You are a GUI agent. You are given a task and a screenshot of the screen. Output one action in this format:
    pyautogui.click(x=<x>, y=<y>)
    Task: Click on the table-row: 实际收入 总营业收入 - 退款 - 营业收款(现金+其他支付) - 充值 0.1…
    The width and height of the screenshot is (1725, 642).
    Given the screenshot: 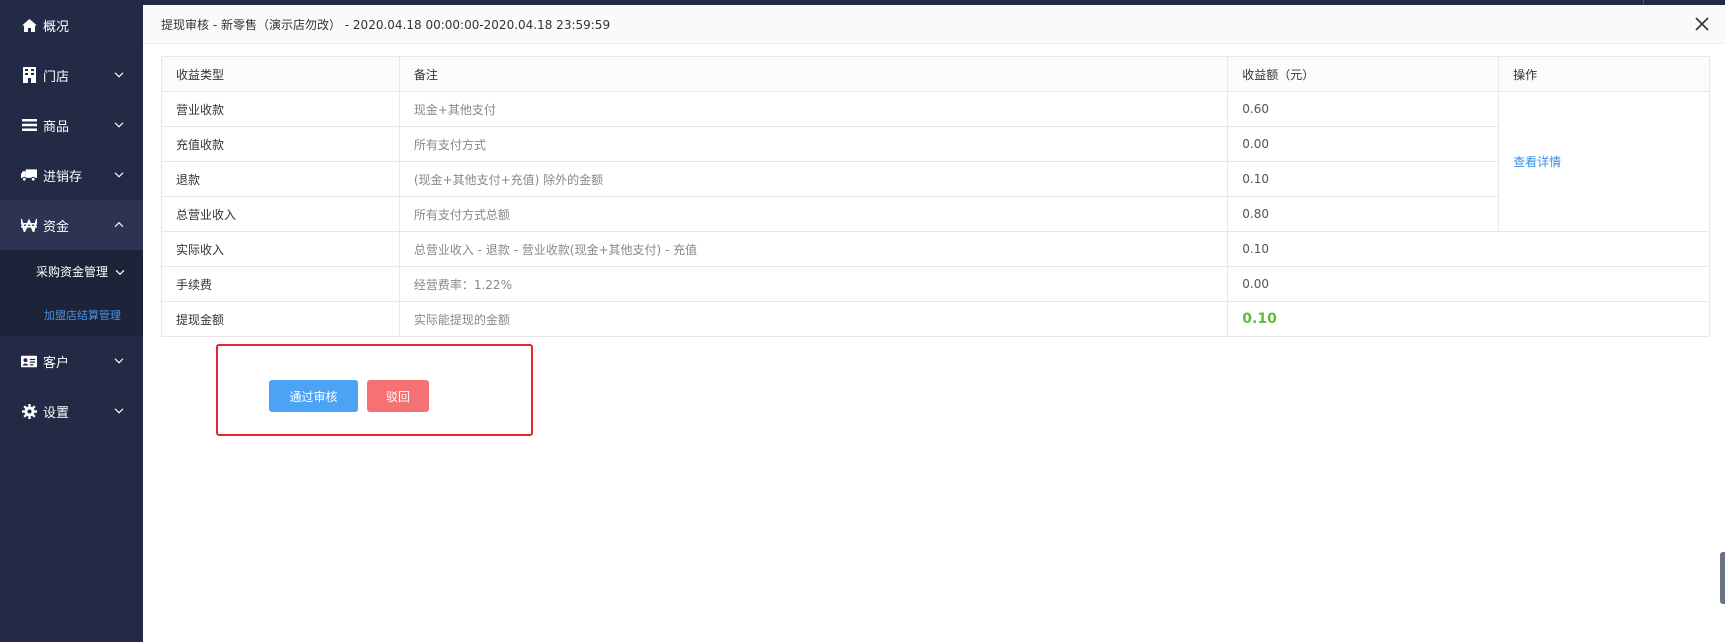 What is the action you would take?
    pyautogui.click(x=935, y=249)
    